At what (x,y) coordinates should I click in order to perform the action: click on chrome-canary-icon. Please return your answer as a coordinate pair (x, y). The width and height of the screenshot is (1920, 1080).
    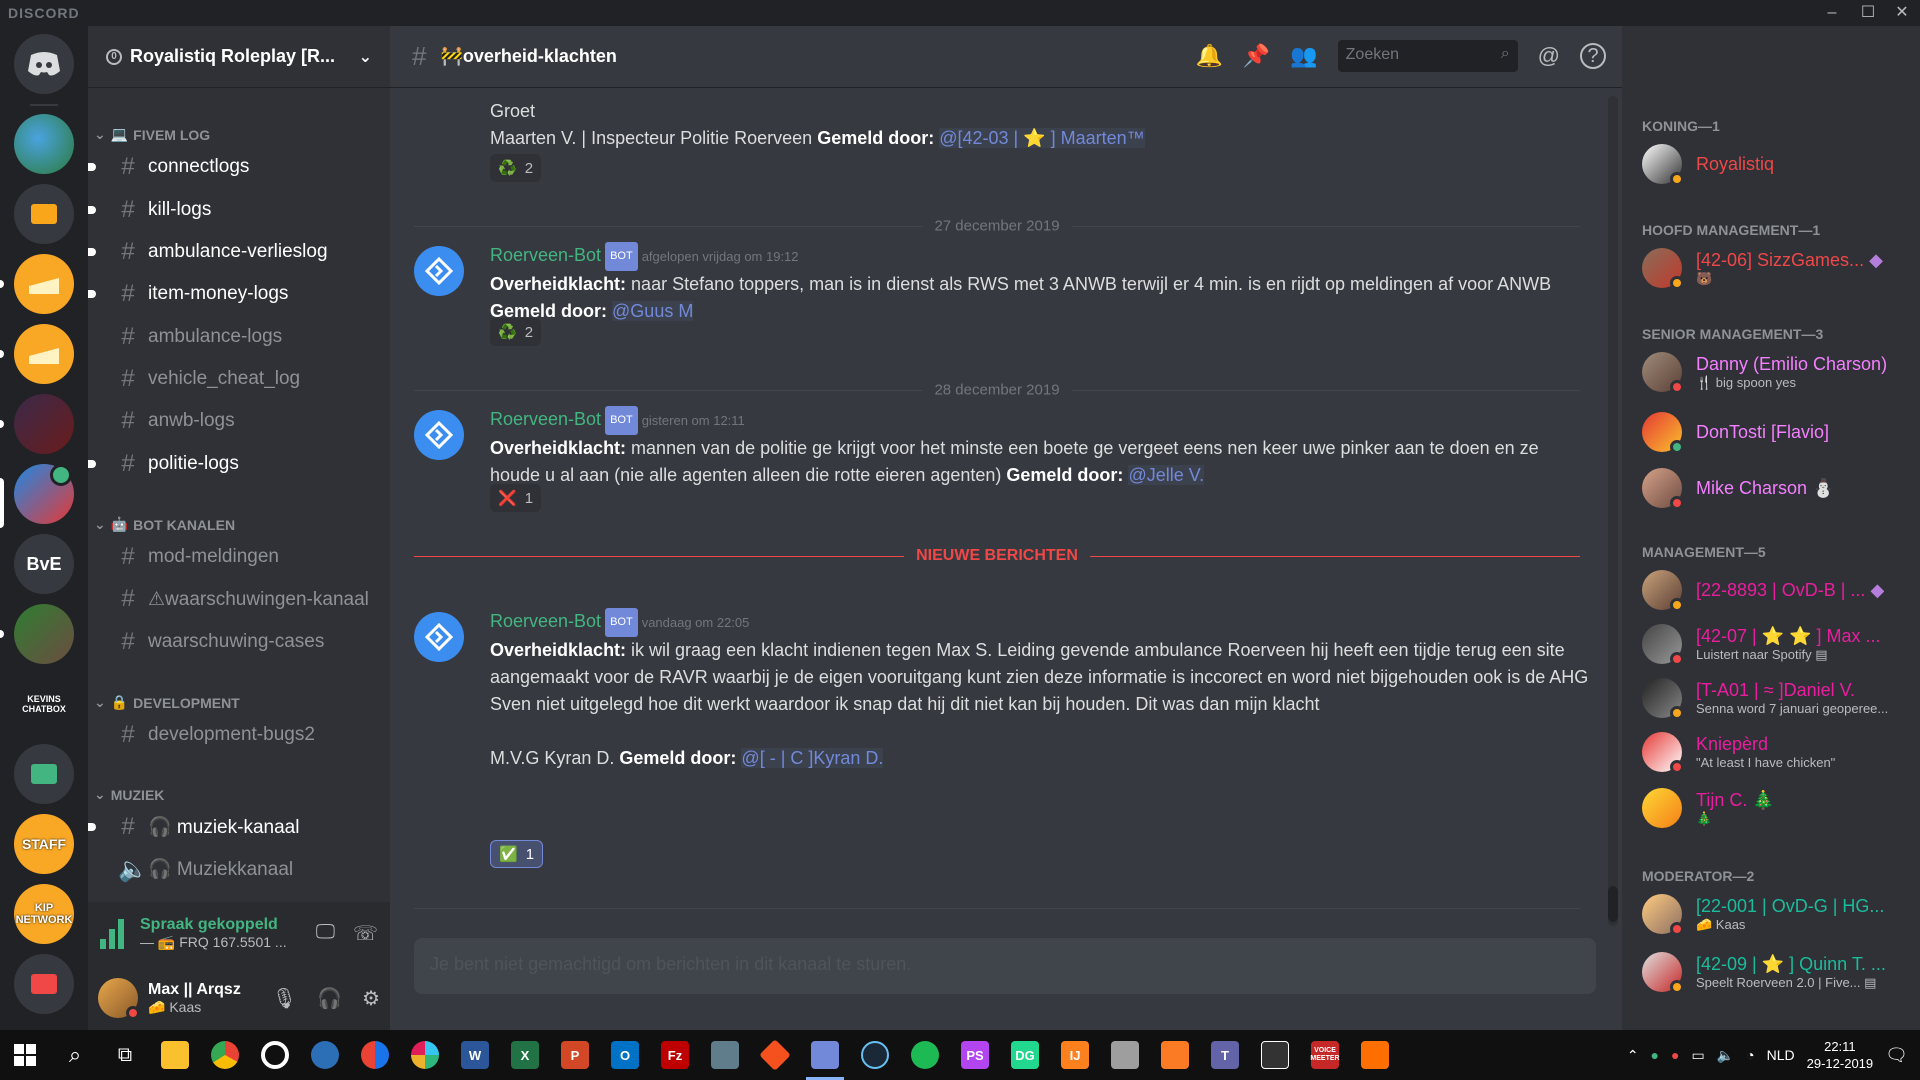
    Looking at the image, I should click on (375, 1055).